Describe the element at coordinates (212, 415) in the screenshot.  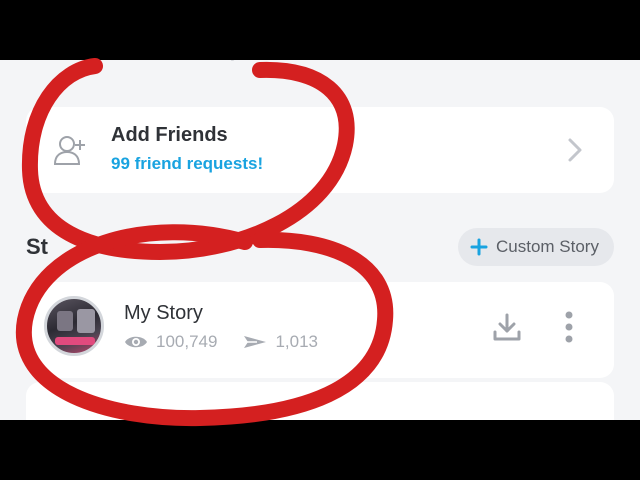
I see `next-story-truncated: · · · · · · ·` at that location.